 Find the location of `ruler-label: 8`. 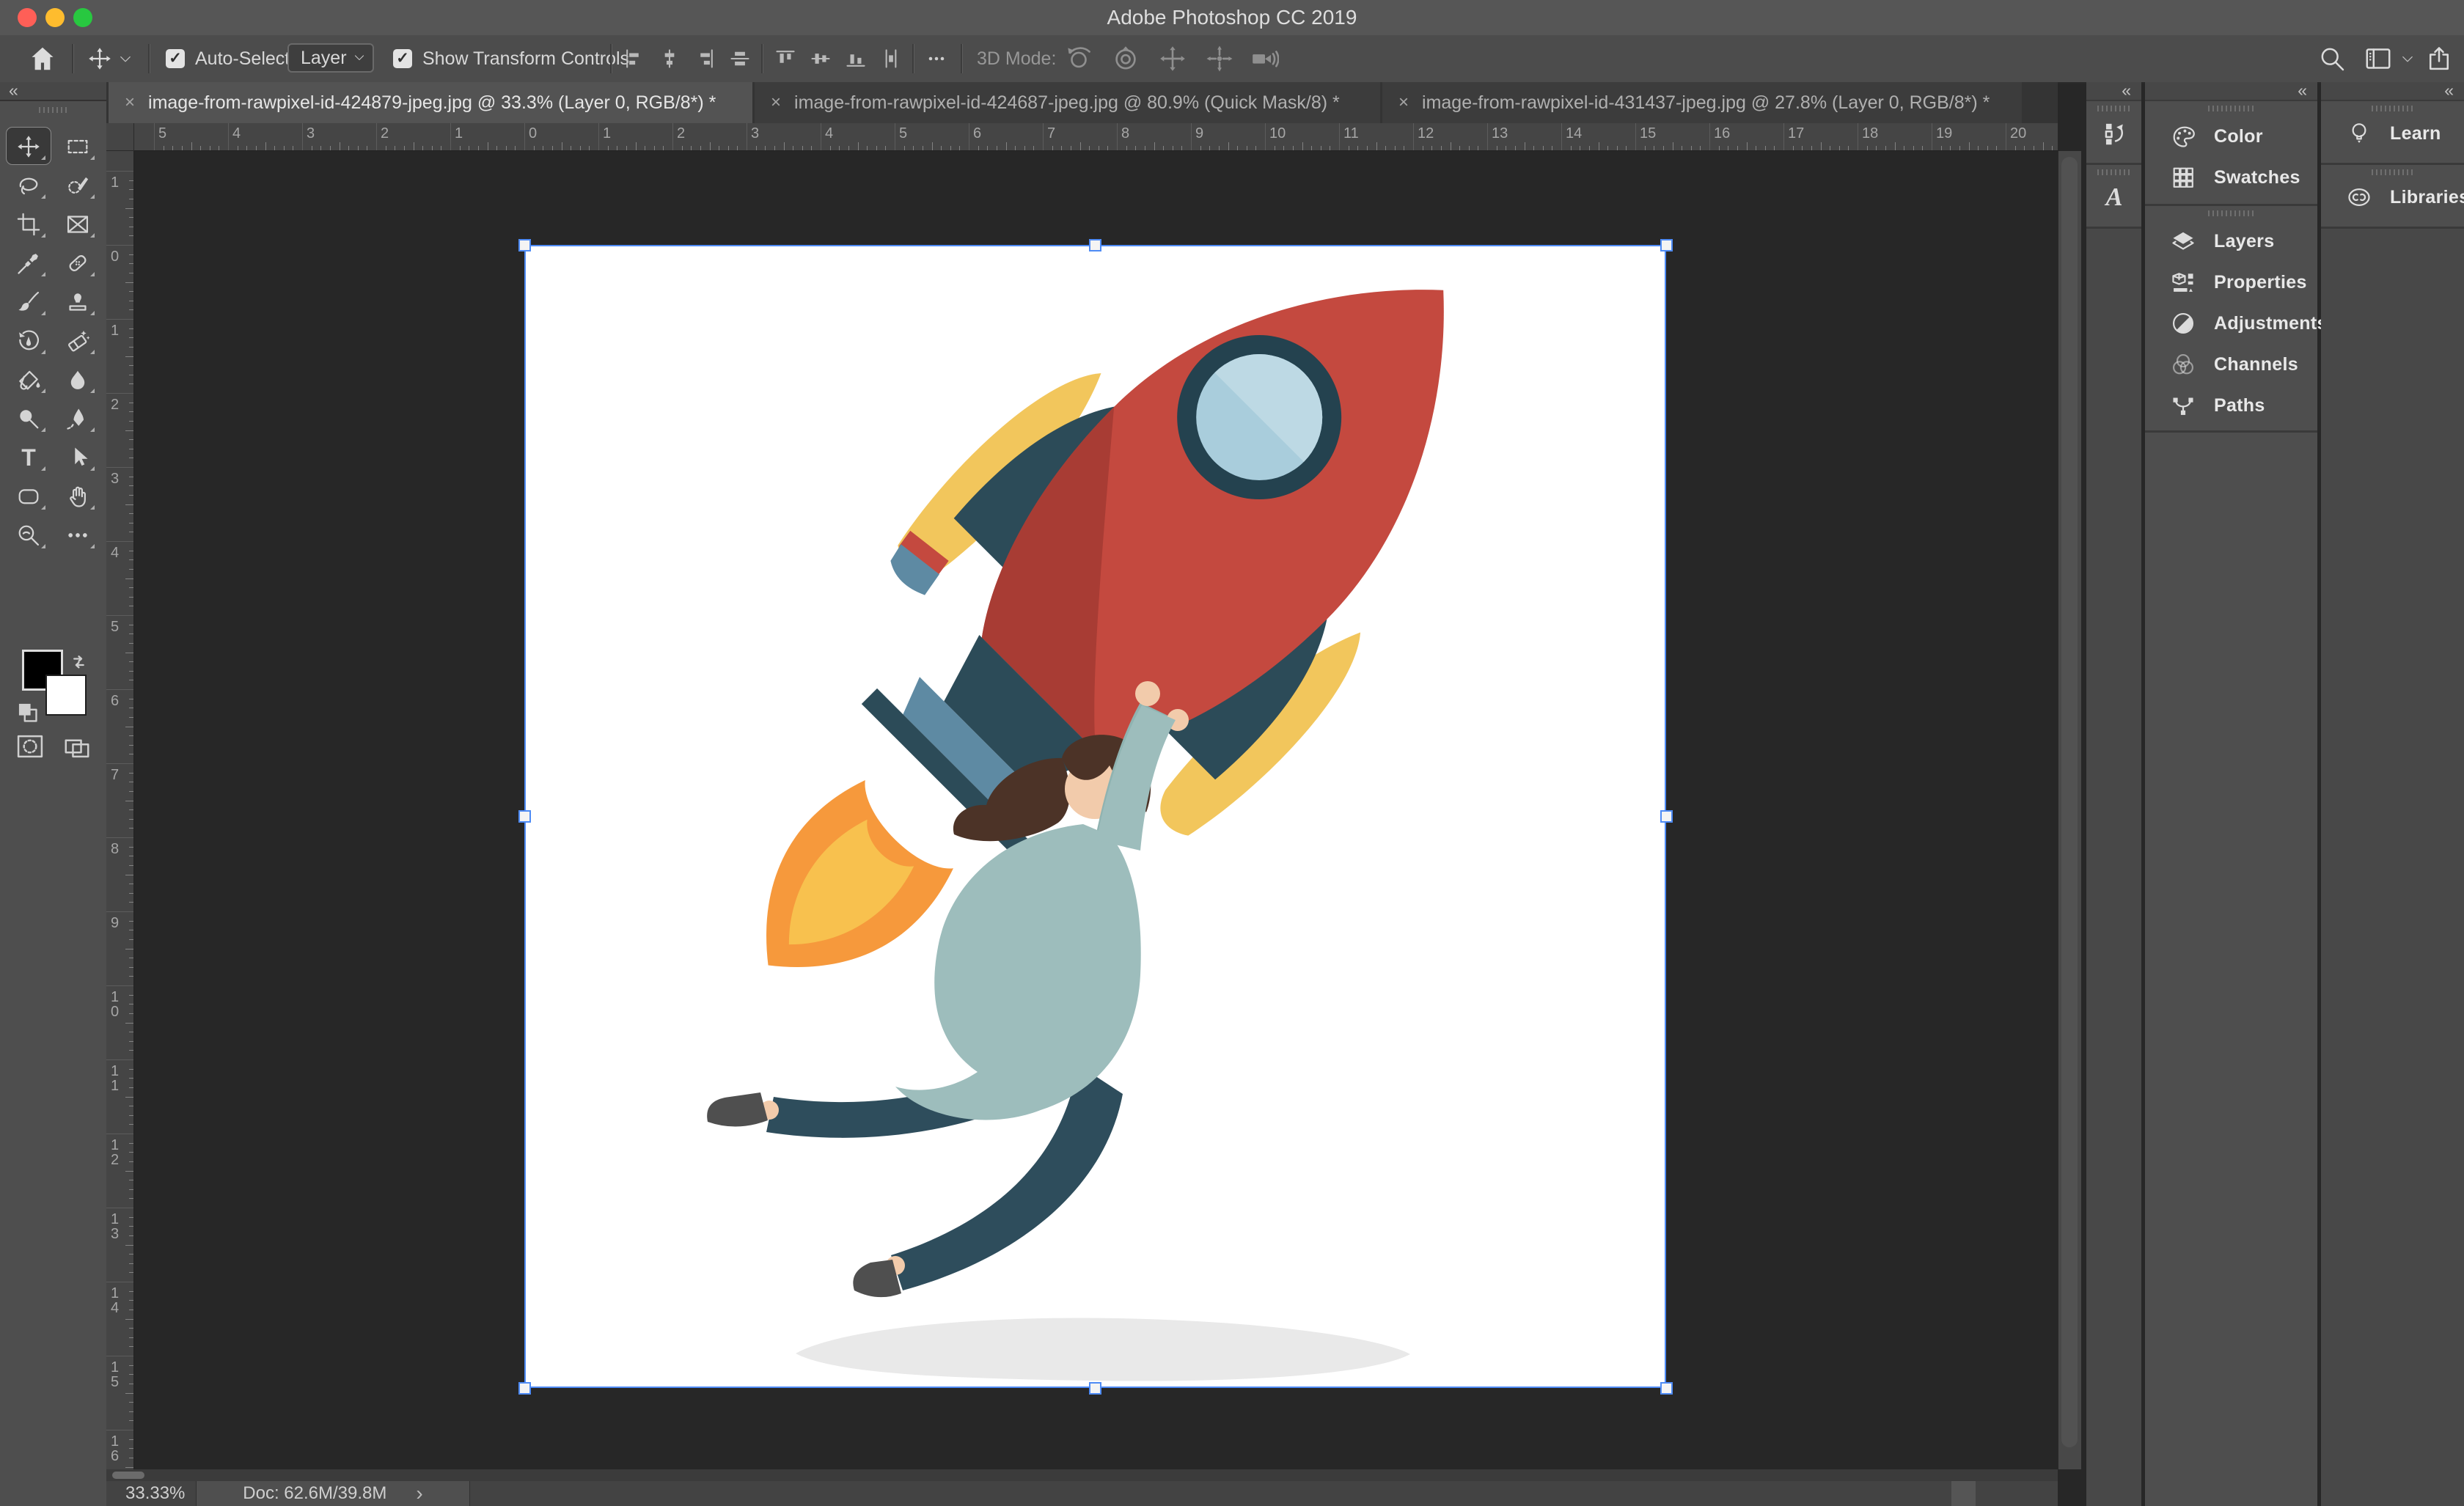

ruler-label: 8 is located at coordinates (1125, 133).